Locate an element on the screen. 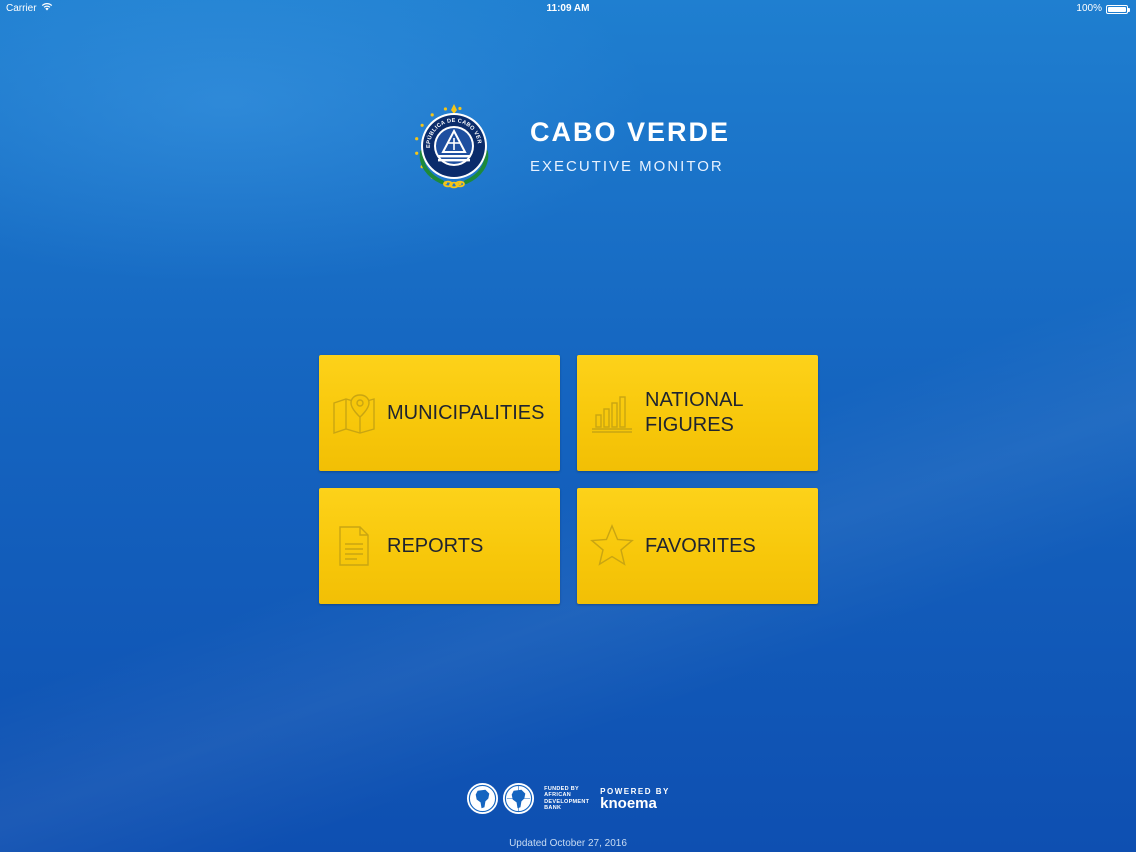 This screenshot has width=1136, height=852. star-icon is located at coordinates (612, 546).